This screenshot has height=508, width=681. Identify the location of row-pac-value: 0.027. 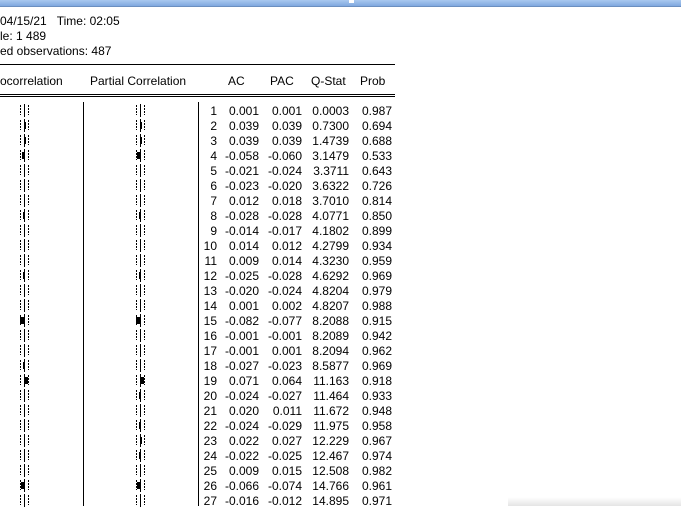
(286, 441).